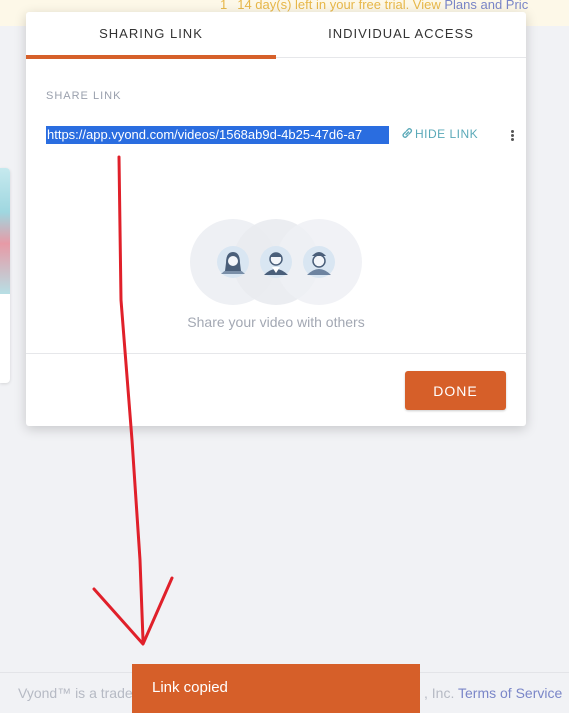 Image resolution: width=569 pixels, height=713 pixels. What do you see at coordinates (151, 35) in the screenshot?
I see `tab-sharing-link: SHARING LINK` at bounding box center [151, 35].